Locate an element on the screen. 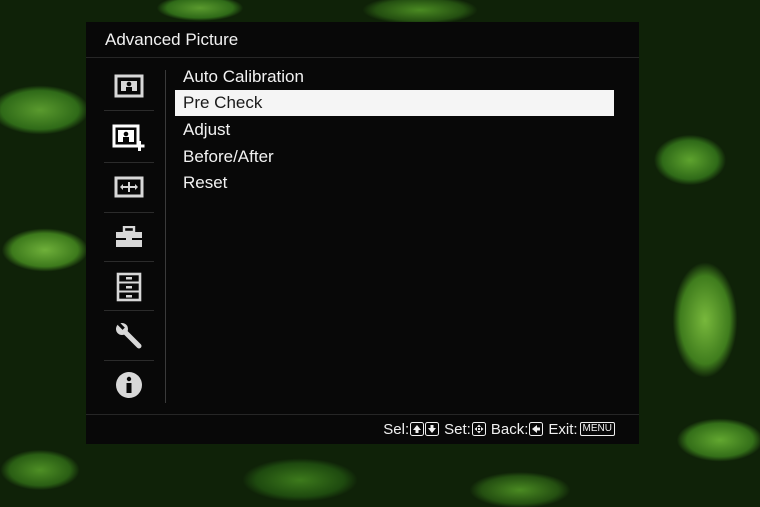 Image resolution: width=760 pixels, height=507 pixels. sidebar is located at coordinates (126, 231).